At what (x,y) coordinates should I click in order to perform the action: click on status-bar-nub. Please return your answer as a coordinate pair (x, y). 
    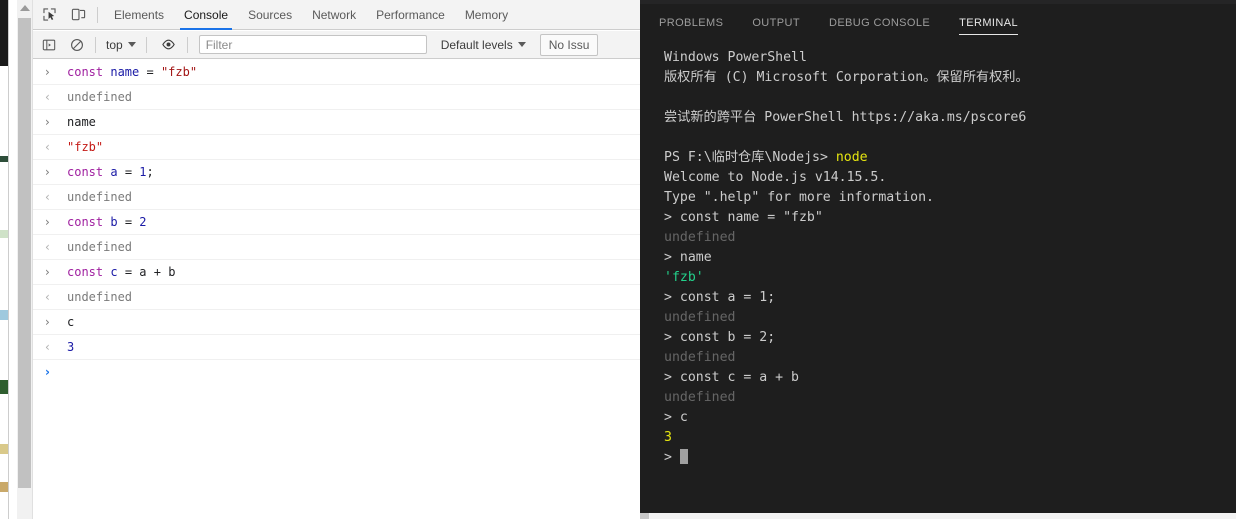
    Looking at the image, I should click on (644, 516).